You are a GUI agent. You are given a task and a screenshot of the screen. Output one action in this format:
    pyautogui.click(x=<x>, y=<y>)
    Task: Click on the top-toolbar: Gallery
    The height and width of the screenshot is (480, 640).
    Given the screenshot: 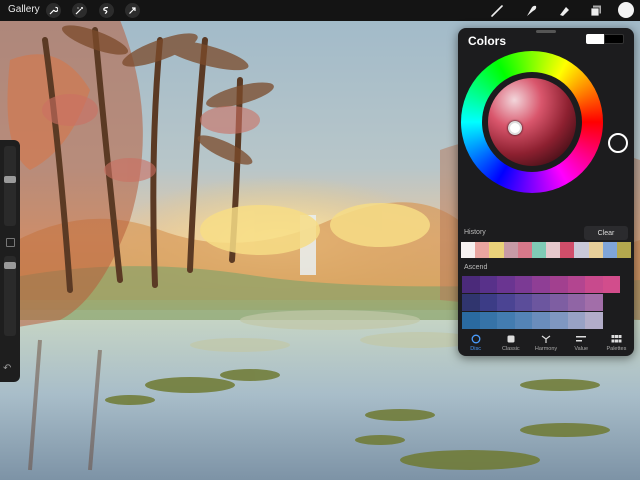 What is the action you would take?
    pyautogui.click(x=320, y=10)
    